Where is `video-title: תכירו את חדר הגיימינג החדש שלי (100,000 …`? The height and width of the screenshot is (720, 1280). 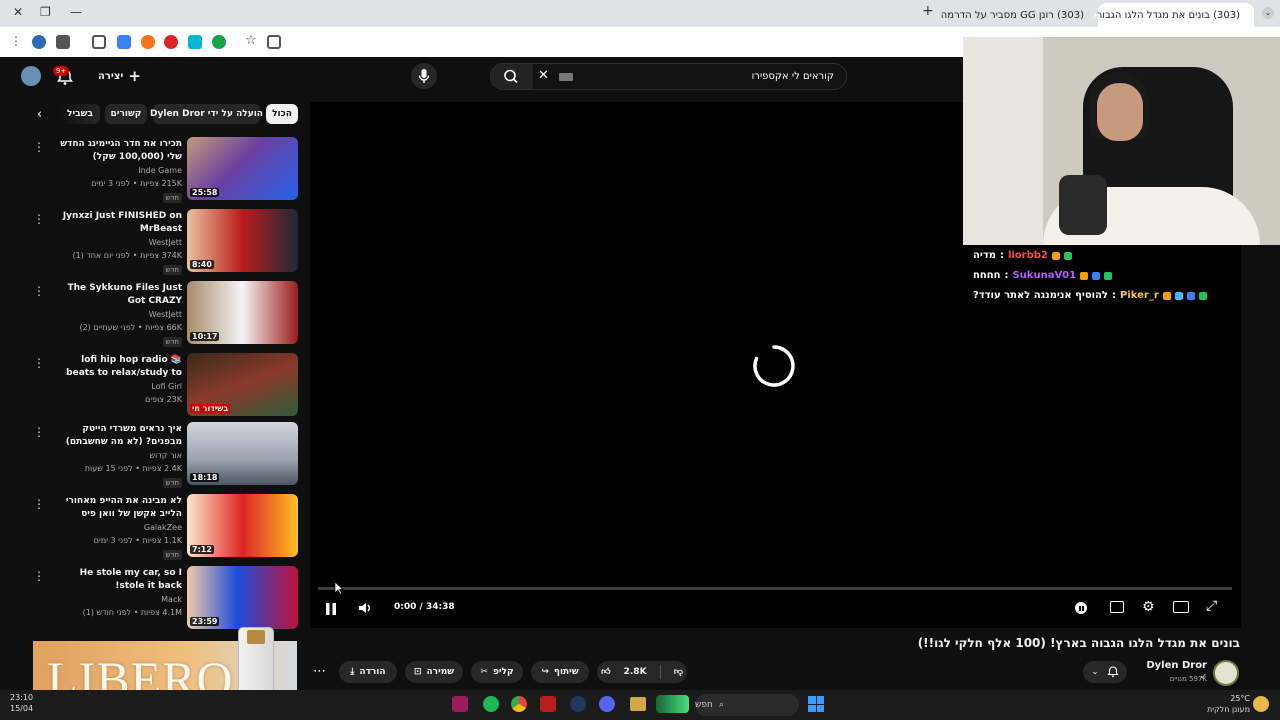
video-title: תכירו את חדר הגיימינג החדש שלי (100,000 … is located at coordinates (118, 151).